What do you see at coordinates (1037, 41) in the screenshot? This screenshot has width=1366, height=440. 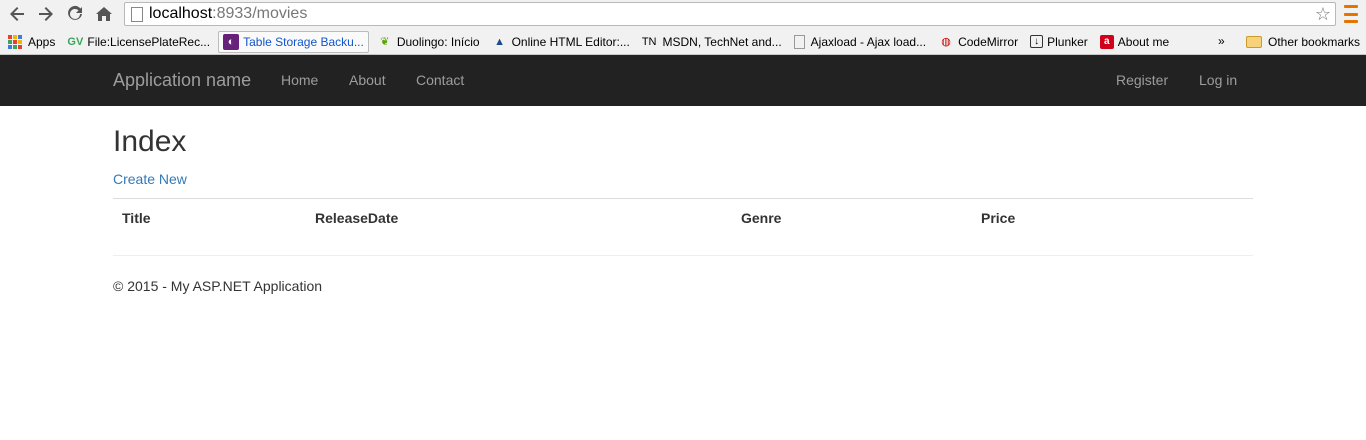 I see `plunker-icon: ↓` at bounding box center [1037, 41].